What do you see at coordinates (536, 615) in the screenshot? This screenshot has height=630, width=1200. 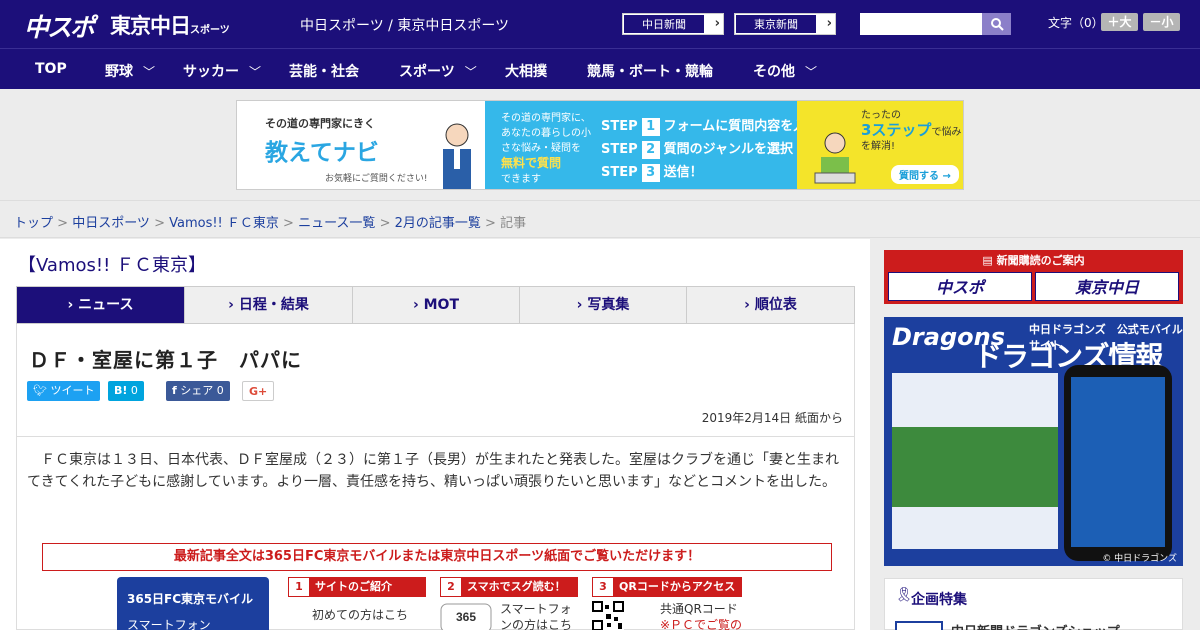 I see `promo-text-2: スマートフォ ンの方はこち` at bounding box center [536, 615].